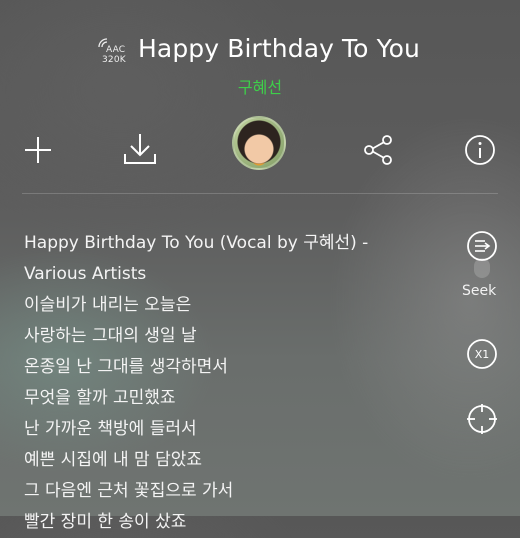 This screenshot has height=538, width=520. What do you see at coordinates (260, 193) in the screenshot?
I see `toolbar-divider` at bounding box center [260, 193].